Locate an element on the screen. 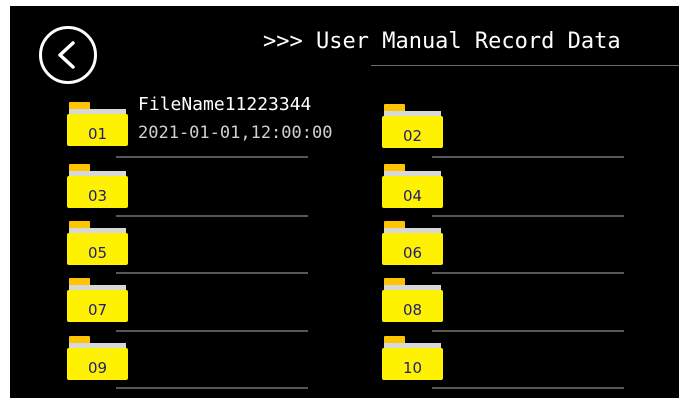 Image resolution: width=679 pixels, height=401 pixels. file-timestamp: 2021-01-01,12:00:00 is located at coordinates (235, 133).